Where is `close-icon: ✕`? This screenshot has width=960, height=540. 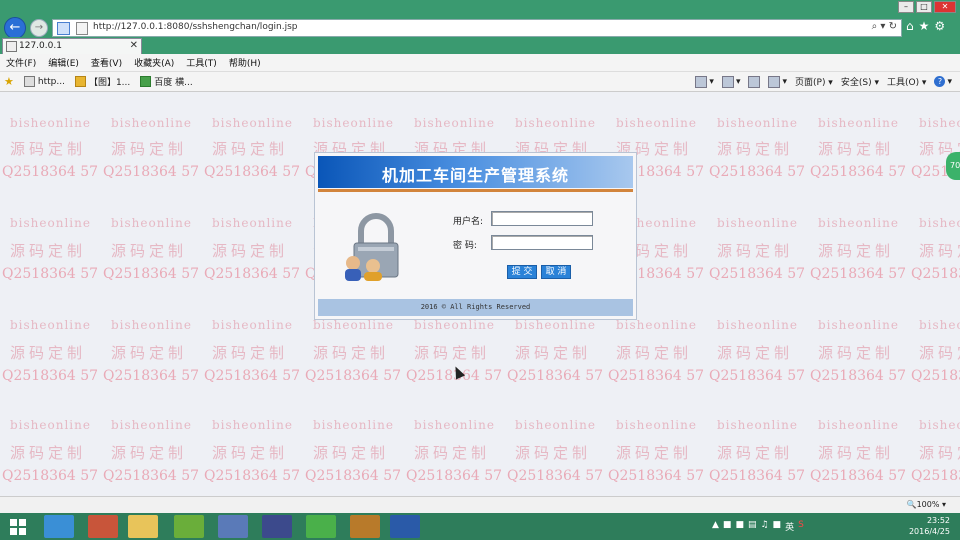 close-icon: ✕ is located at coordinates (134, 45).